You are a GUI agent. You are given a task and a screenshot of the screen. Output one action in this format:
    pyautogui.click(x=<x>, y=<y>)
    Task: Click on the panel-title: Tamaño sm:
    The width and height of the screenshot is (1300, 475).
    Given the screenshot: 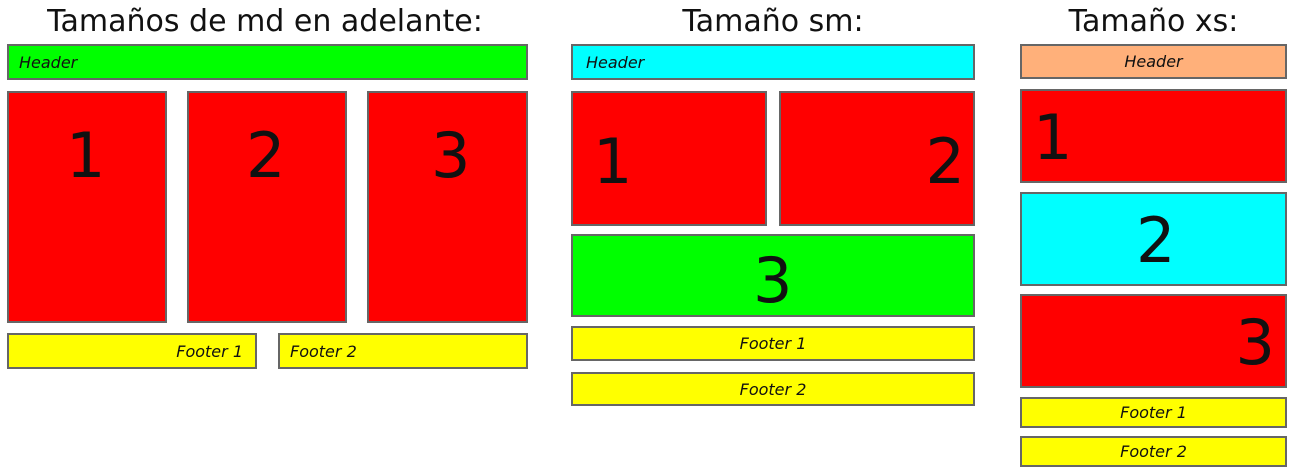 What is the action you would take?
    pyautogui.click(x=773, y=21)
    